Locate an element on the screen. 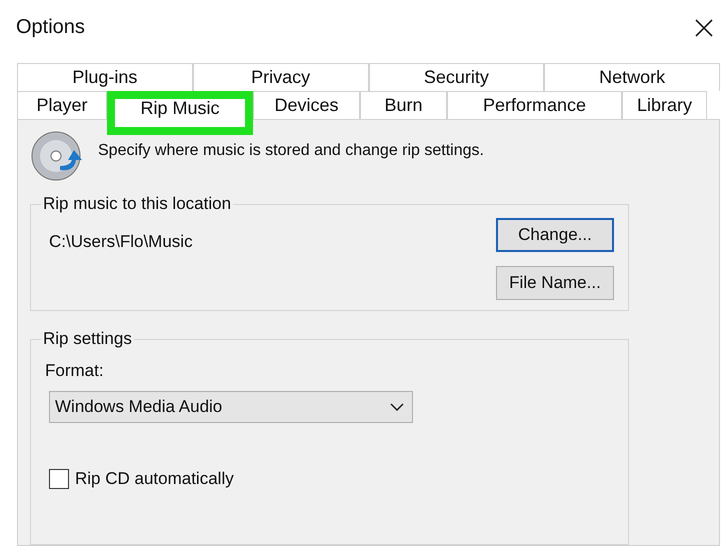  window-title: Options is located at coordinates (50, 27).